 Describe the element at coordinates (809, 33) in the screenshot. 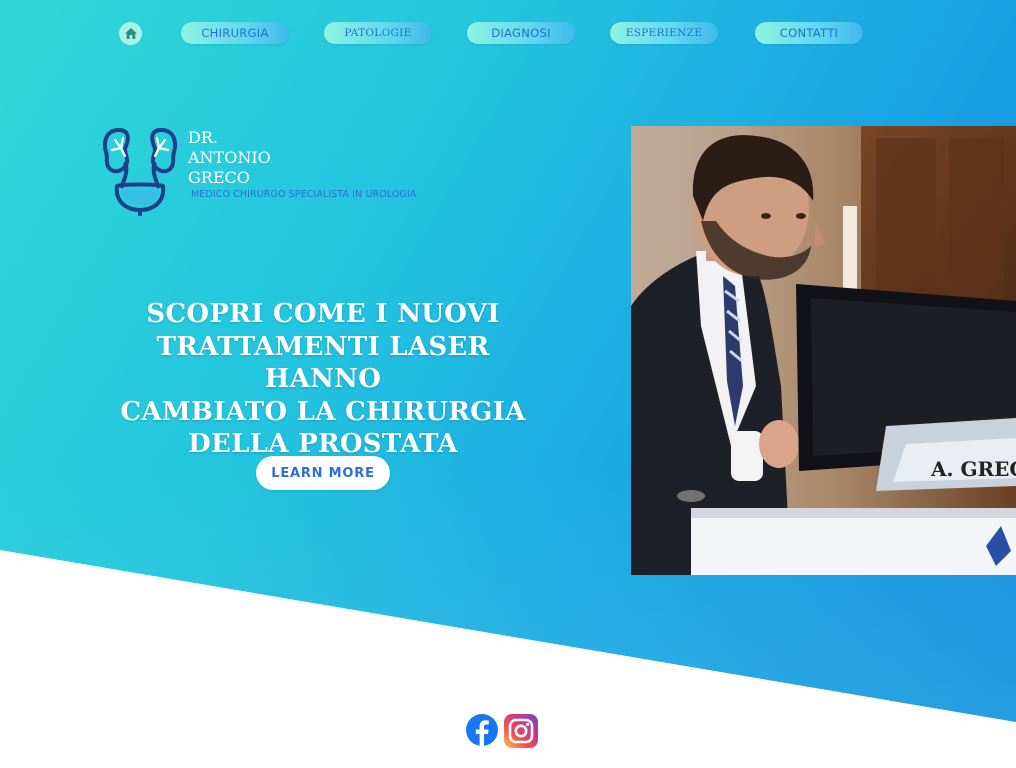

I see `nav-contatti: CONTATTI` at that location.